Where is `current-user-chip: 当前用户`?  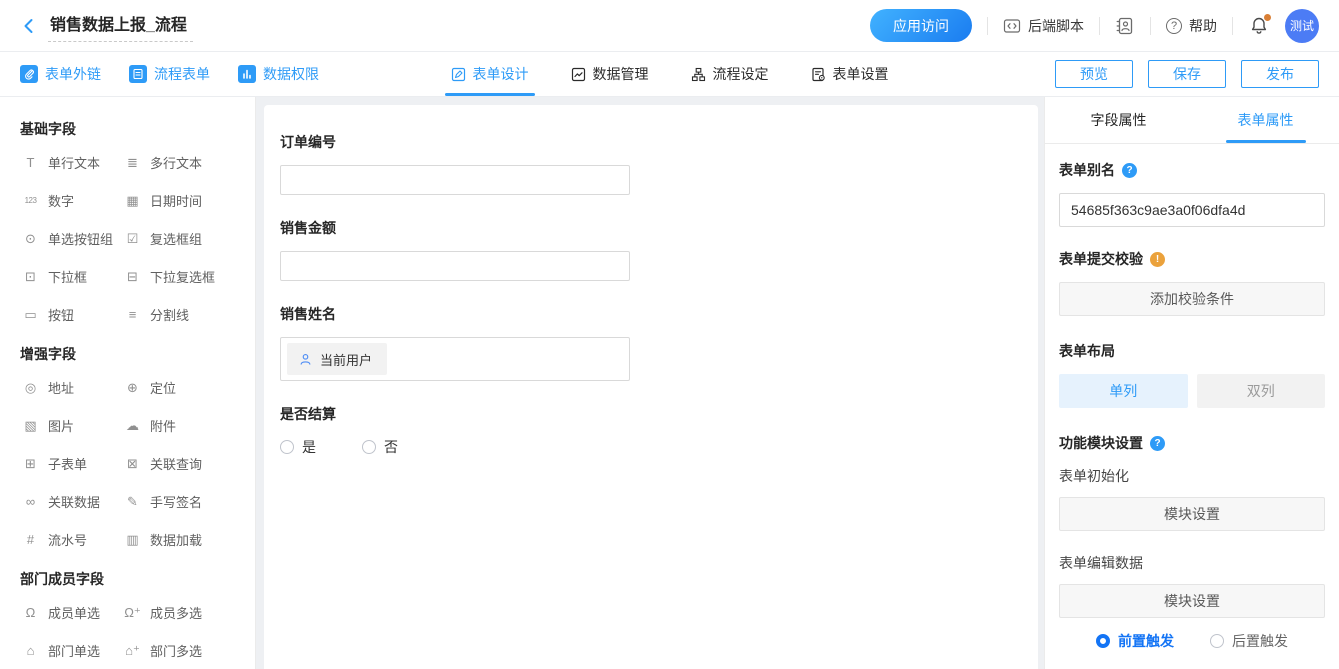
current-user-chip: 当前用户 is located at coordinates (337, 359).